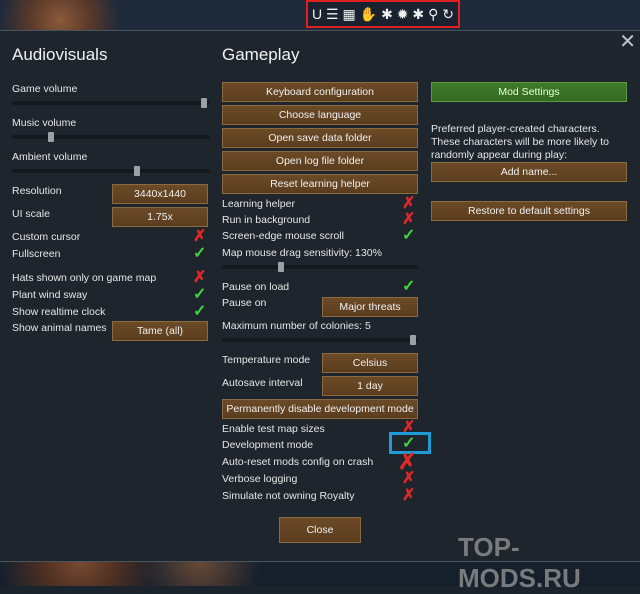  I want to click on puzzle2-icon: ✱, so click(418, 14).